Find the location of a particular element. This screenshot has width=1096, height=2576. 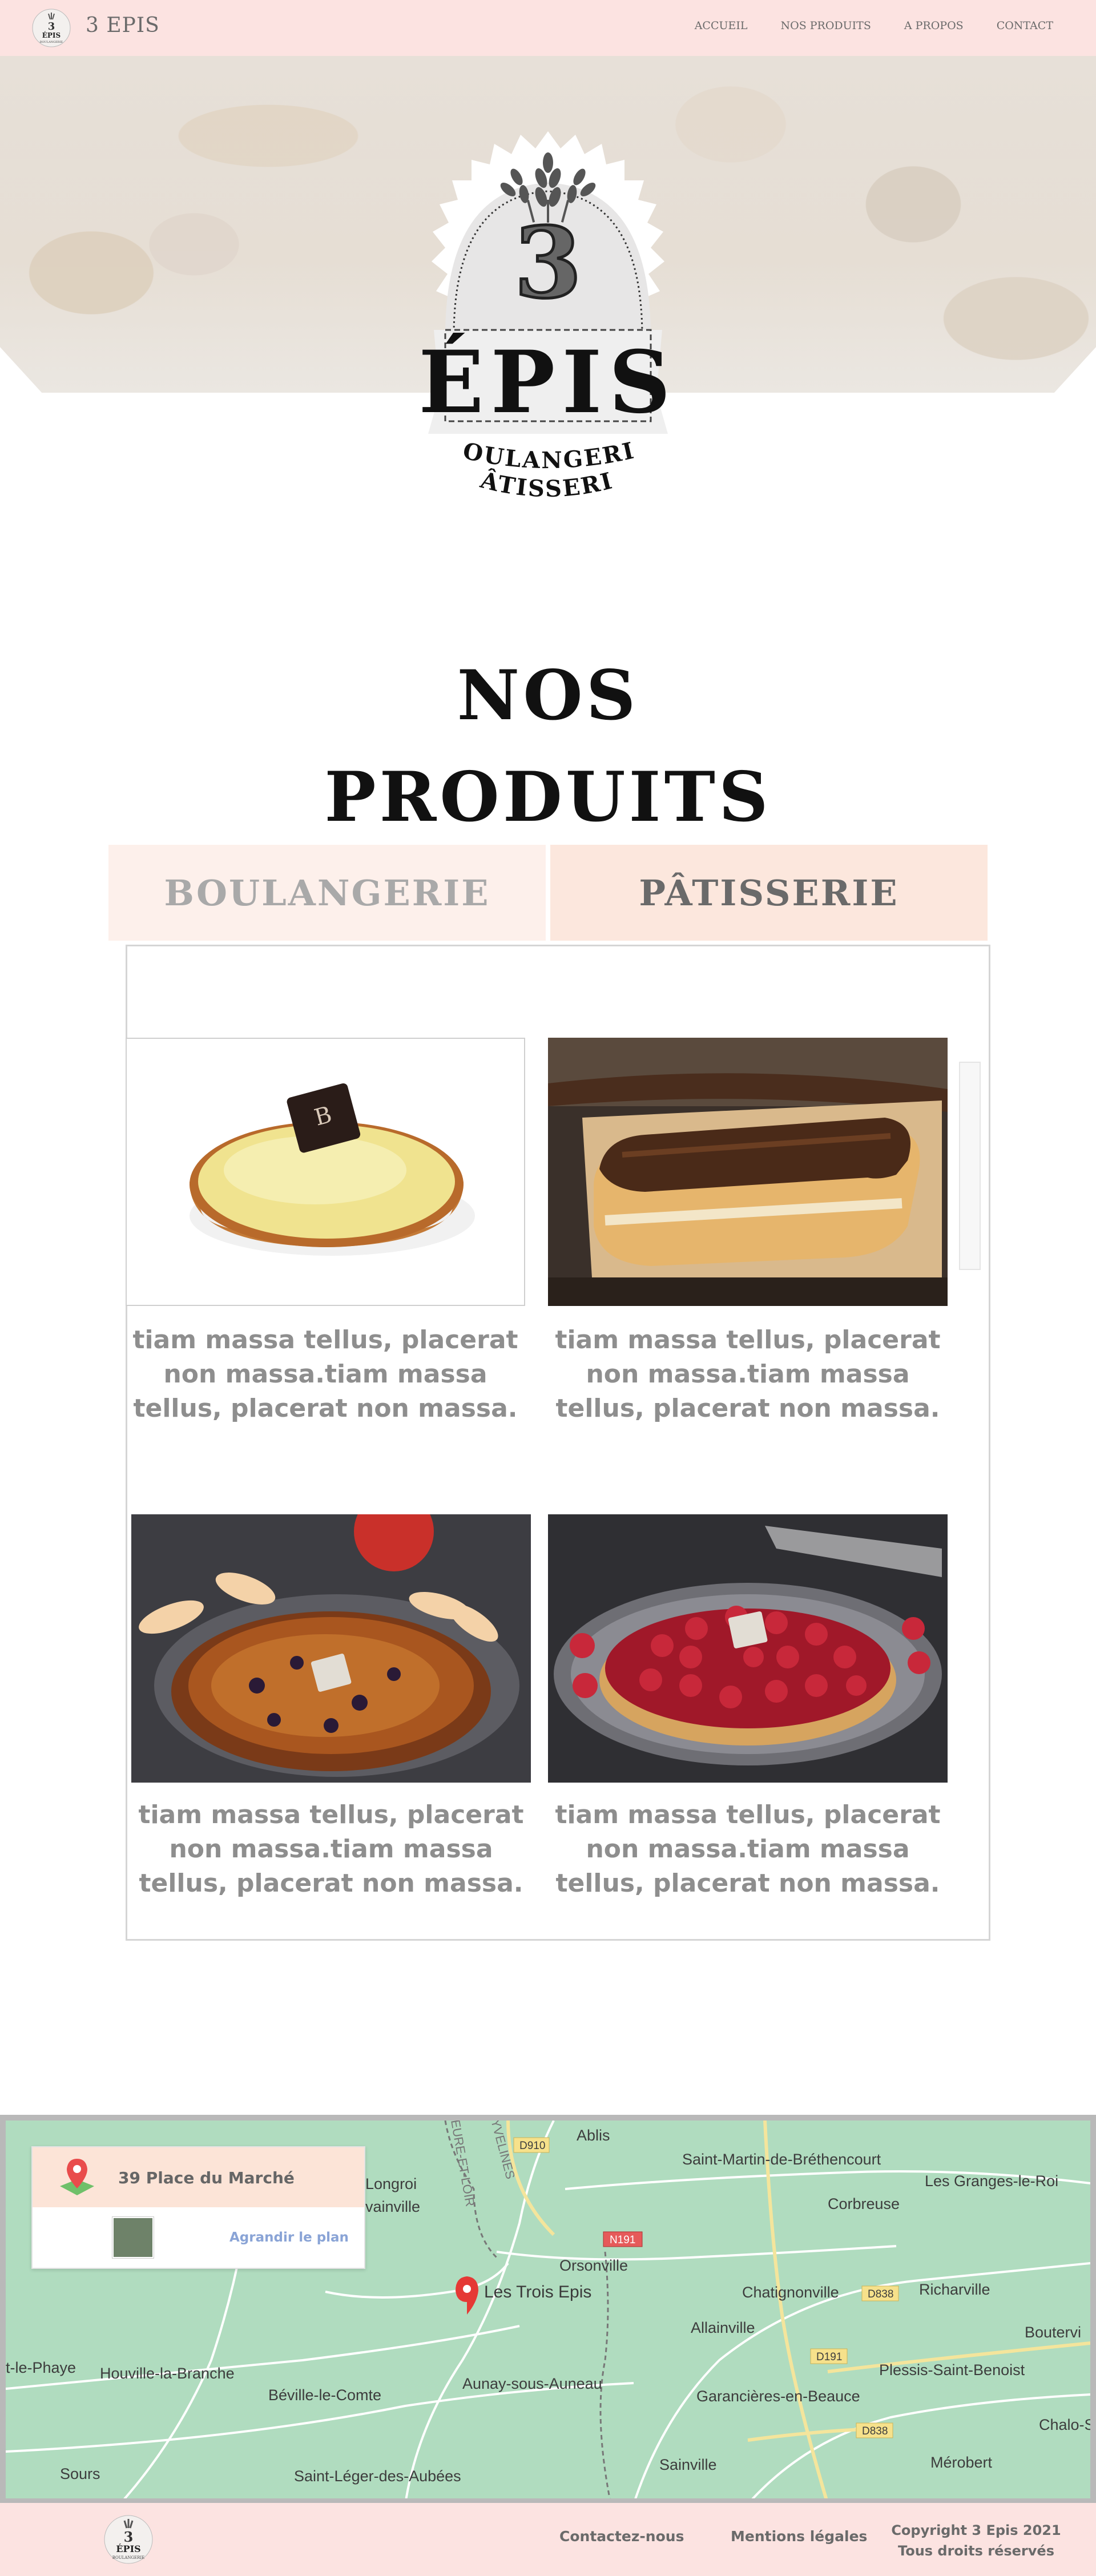

map-place: Mérobert is located at coordinates (961, 2463).